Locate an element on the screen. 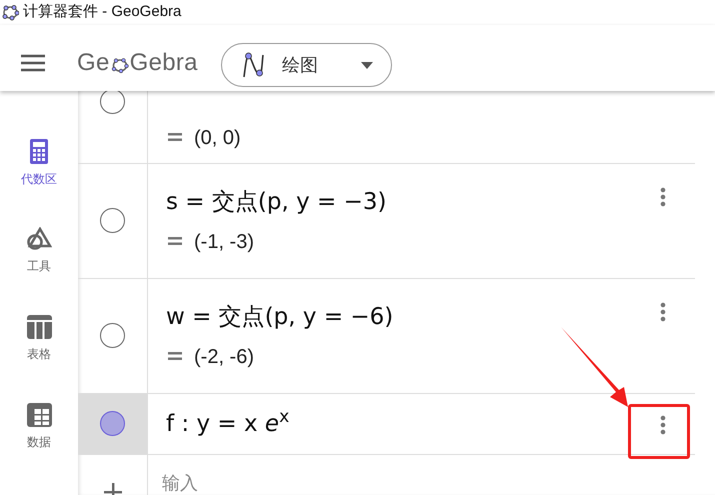  calculator-icon is located at coordinates (39, 151).